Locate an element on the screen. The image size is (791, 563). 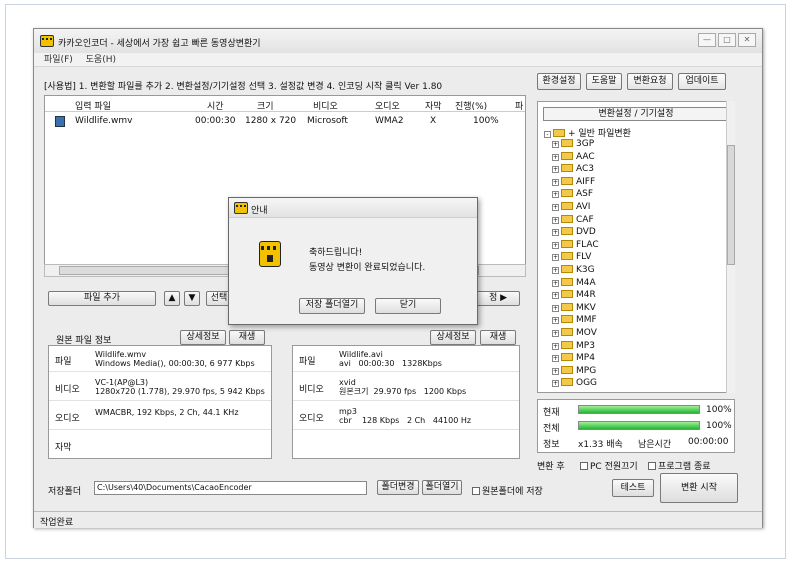
output-detail-button: 상세정보 is located at coordinates (453, 337).